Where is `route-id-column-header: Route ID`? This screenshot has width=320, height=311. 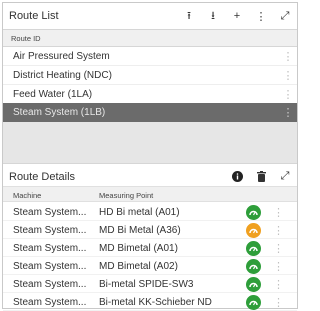
route-id-column-header: Route ID is located at coordinates (150, 38).